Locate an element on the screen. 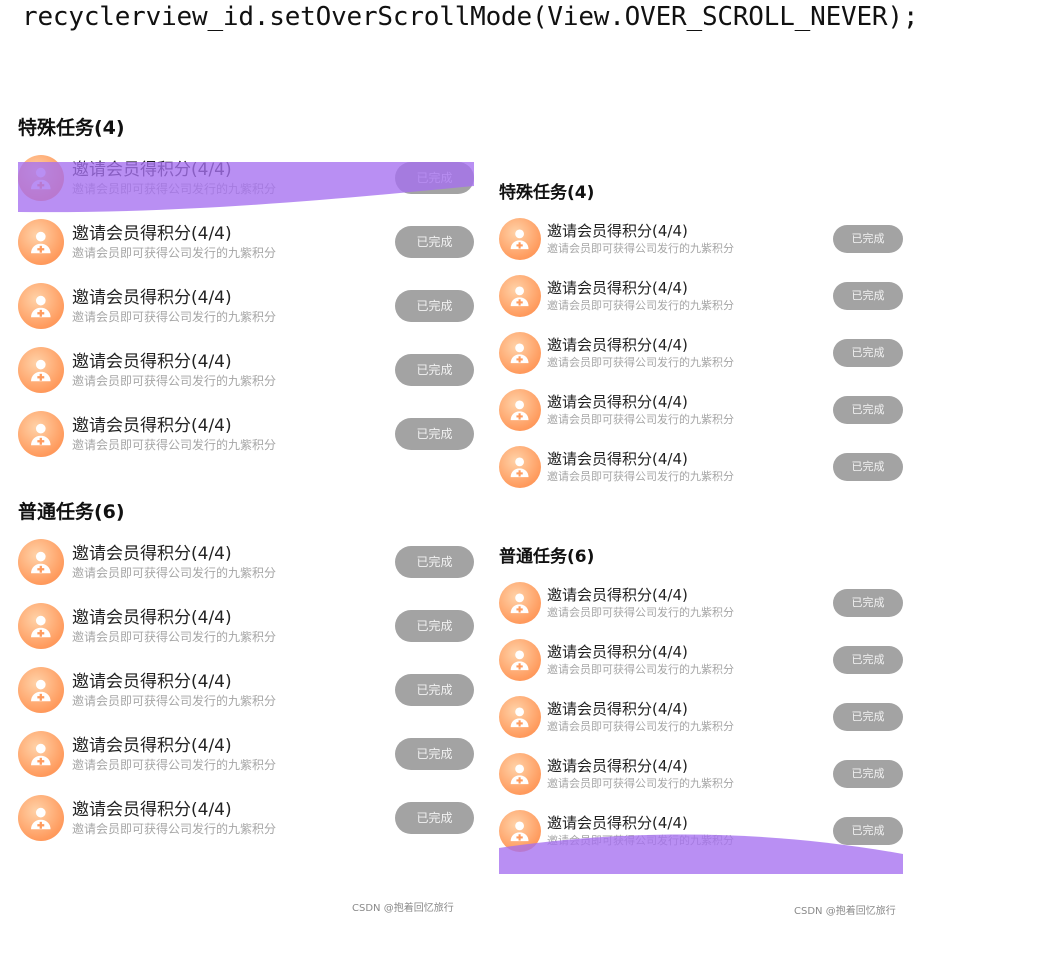  section-title-special: 特殊任务(4) is located at coordinates (71, 128).